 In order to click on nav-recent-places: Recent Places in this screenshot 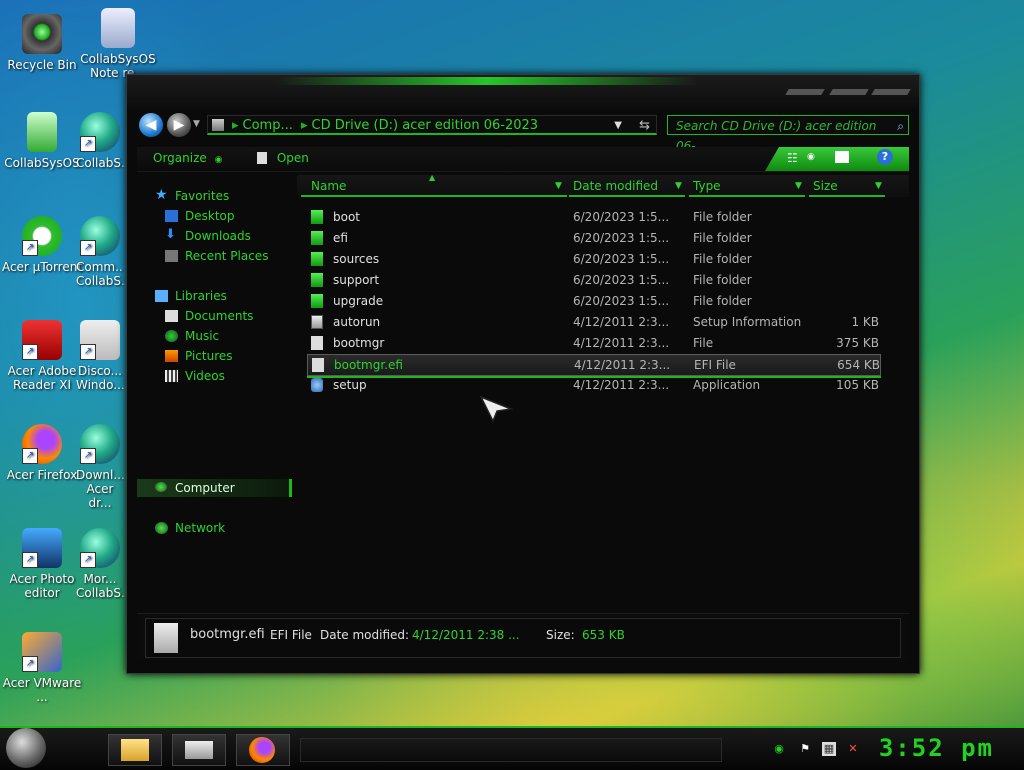, I will do `click(216, 256)`.